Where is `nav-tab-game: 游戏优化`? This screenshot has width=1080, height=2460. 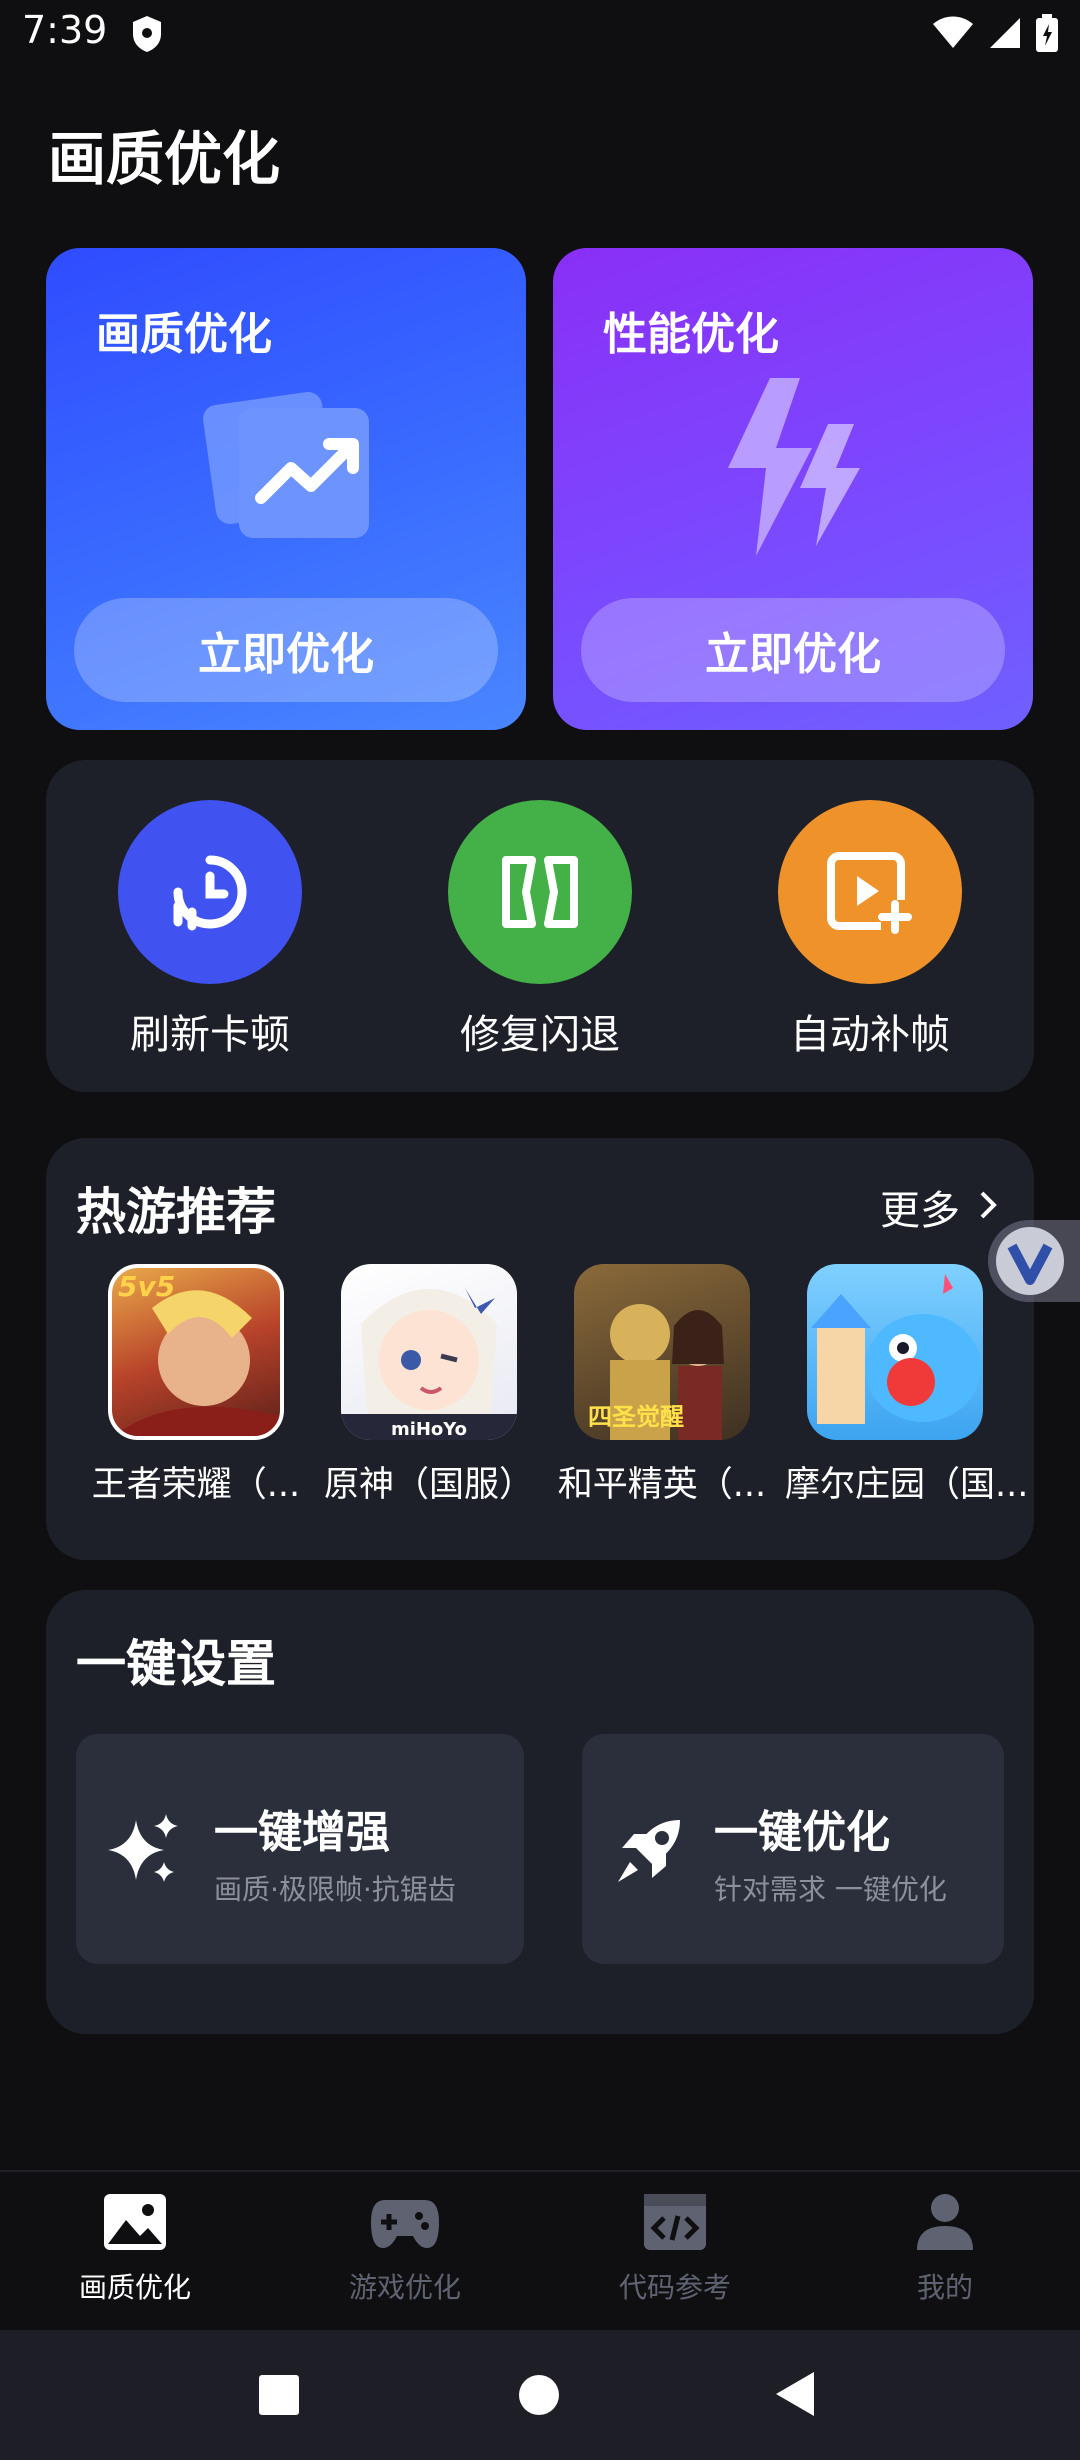 nav-tab-game: 游戏优化 is located at coordinates (405, 2249).